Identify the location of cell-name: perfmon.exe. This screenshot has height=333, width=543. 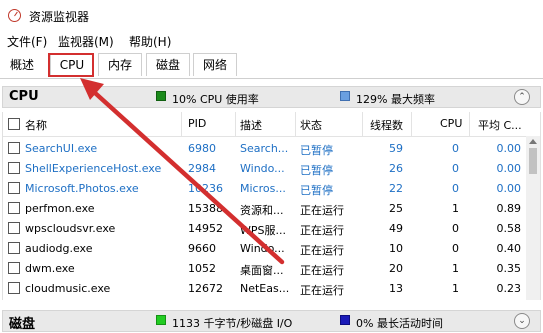
(60, 208).